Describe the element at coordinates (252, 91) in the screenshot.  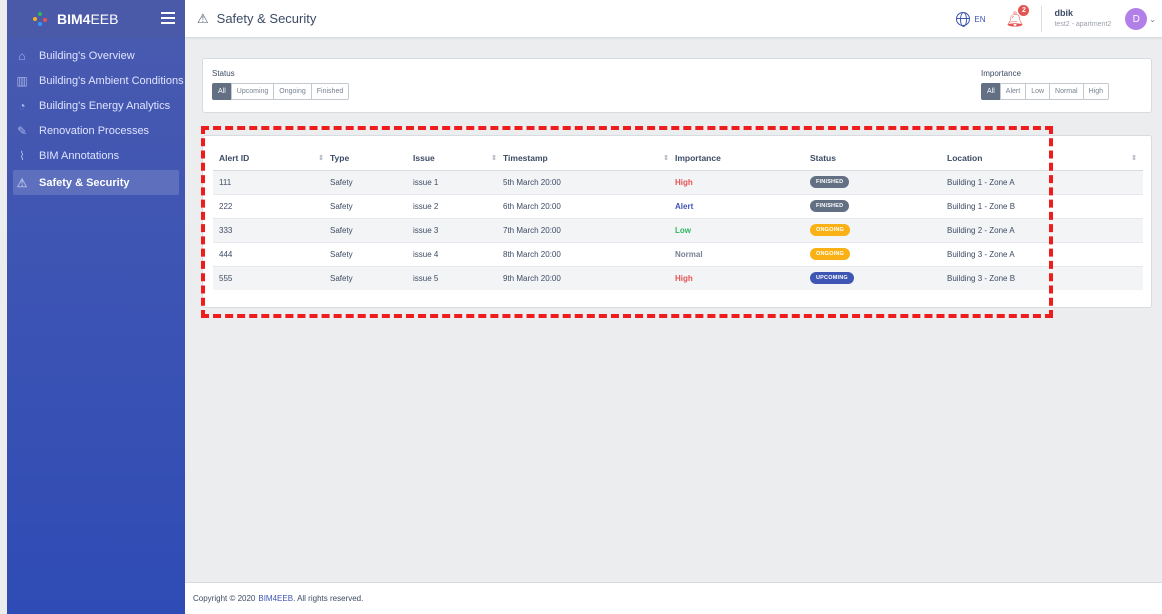
I see `status-filter-upcoming: Upcoming` at that location.